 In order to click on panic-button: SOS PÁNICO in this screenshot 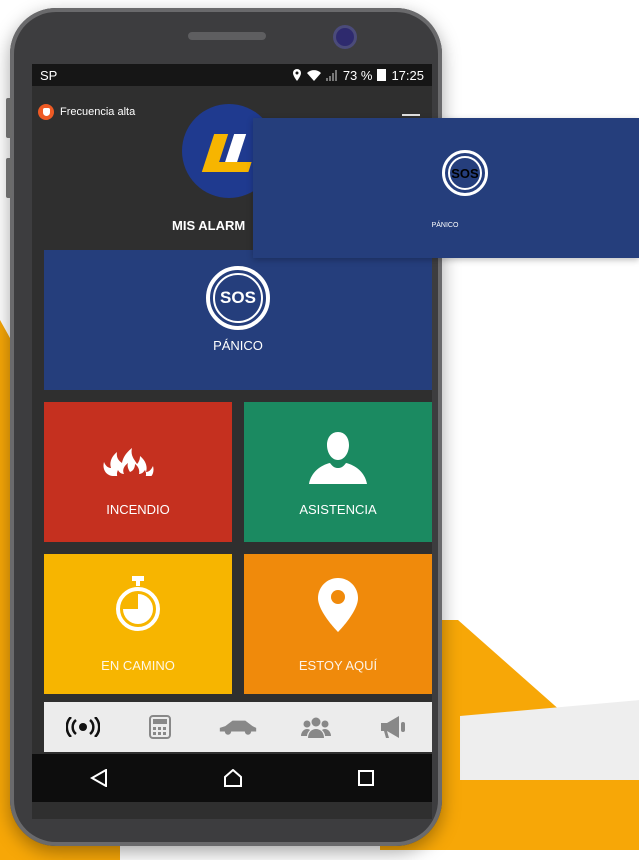, I will do `click(238, 320)`.